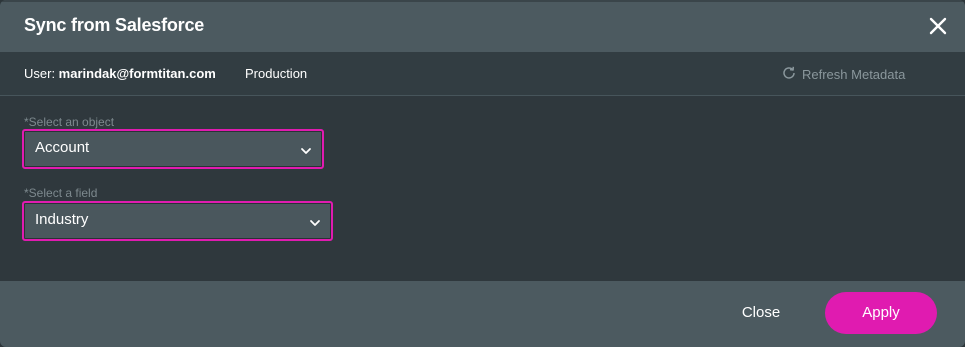 This screenshot has width=965, height=347. I want to click on dialog-header: Sync from Salesforce, so click(482, 26).